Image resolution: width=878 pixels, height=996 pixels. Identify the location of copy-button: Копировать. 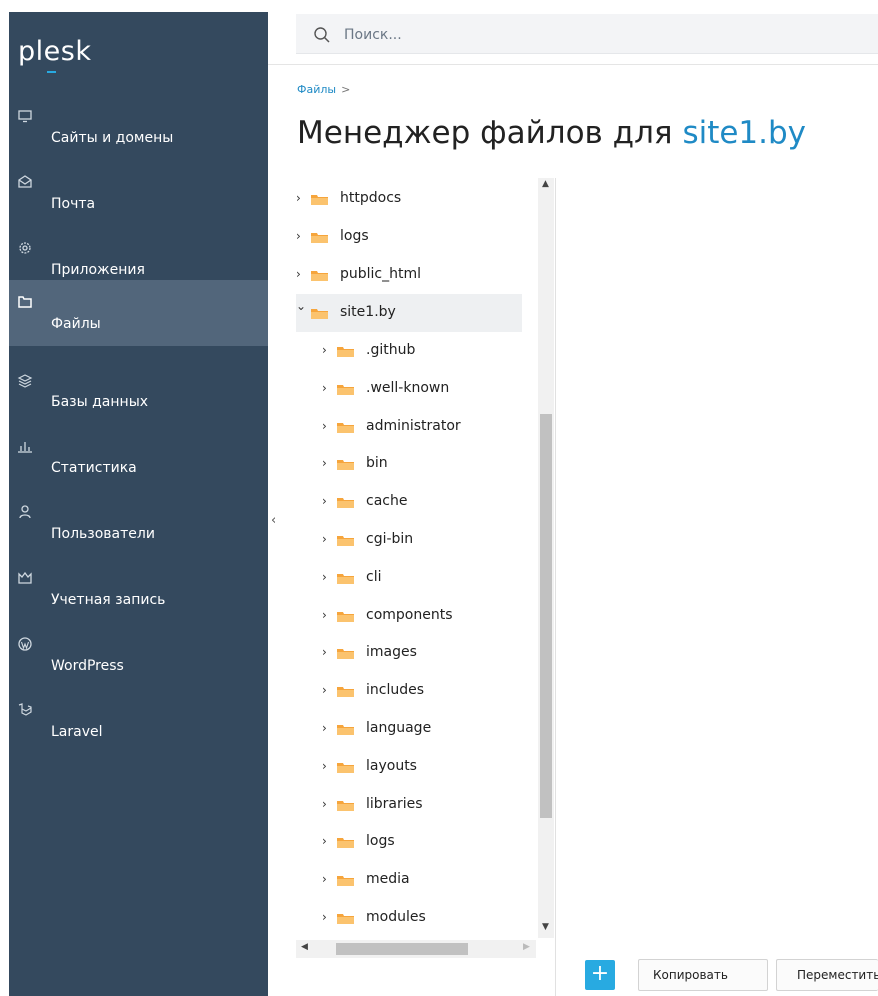
(703, 975).